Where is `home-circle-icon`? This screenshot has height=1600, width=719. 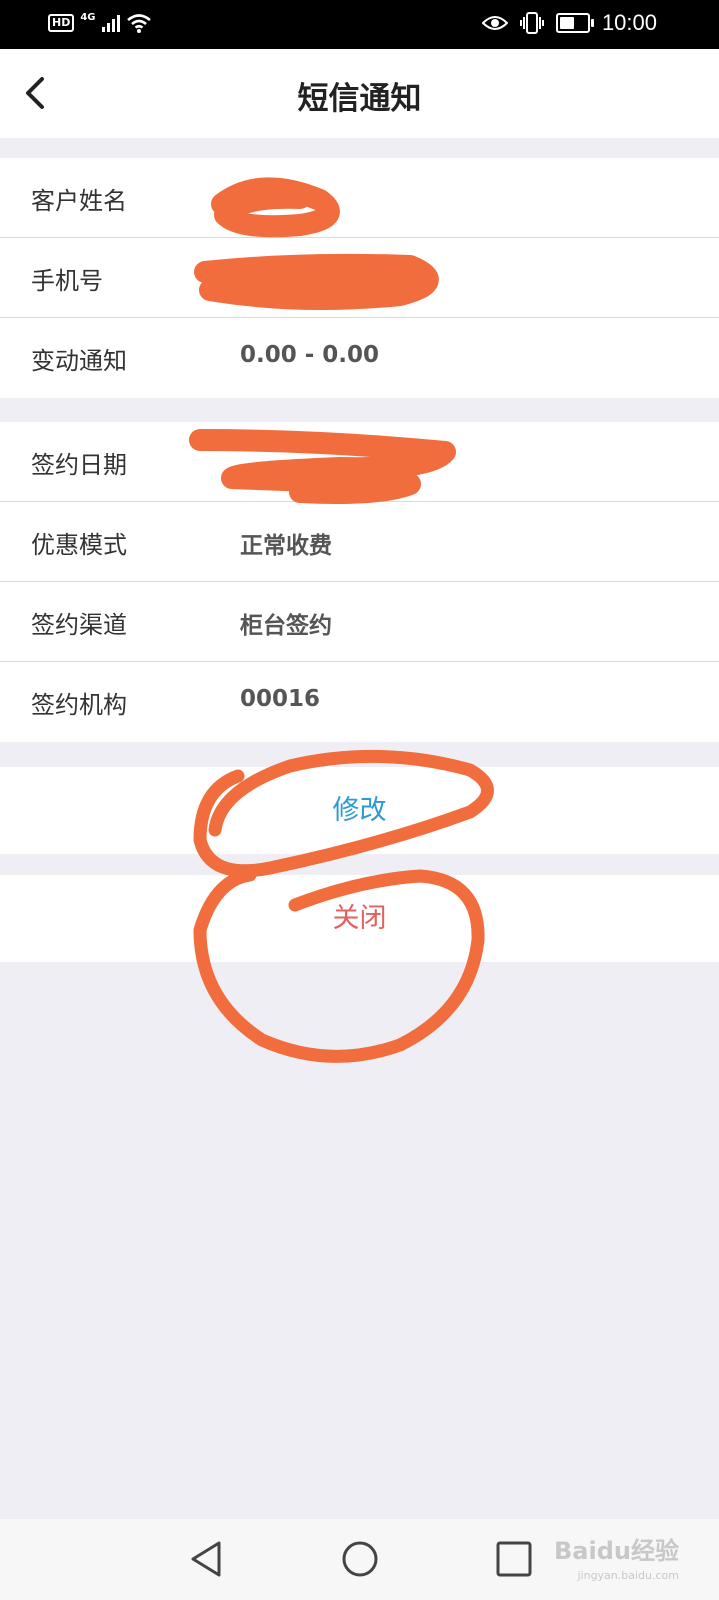
home-circle-icon is located at coordinates (360, 1559).